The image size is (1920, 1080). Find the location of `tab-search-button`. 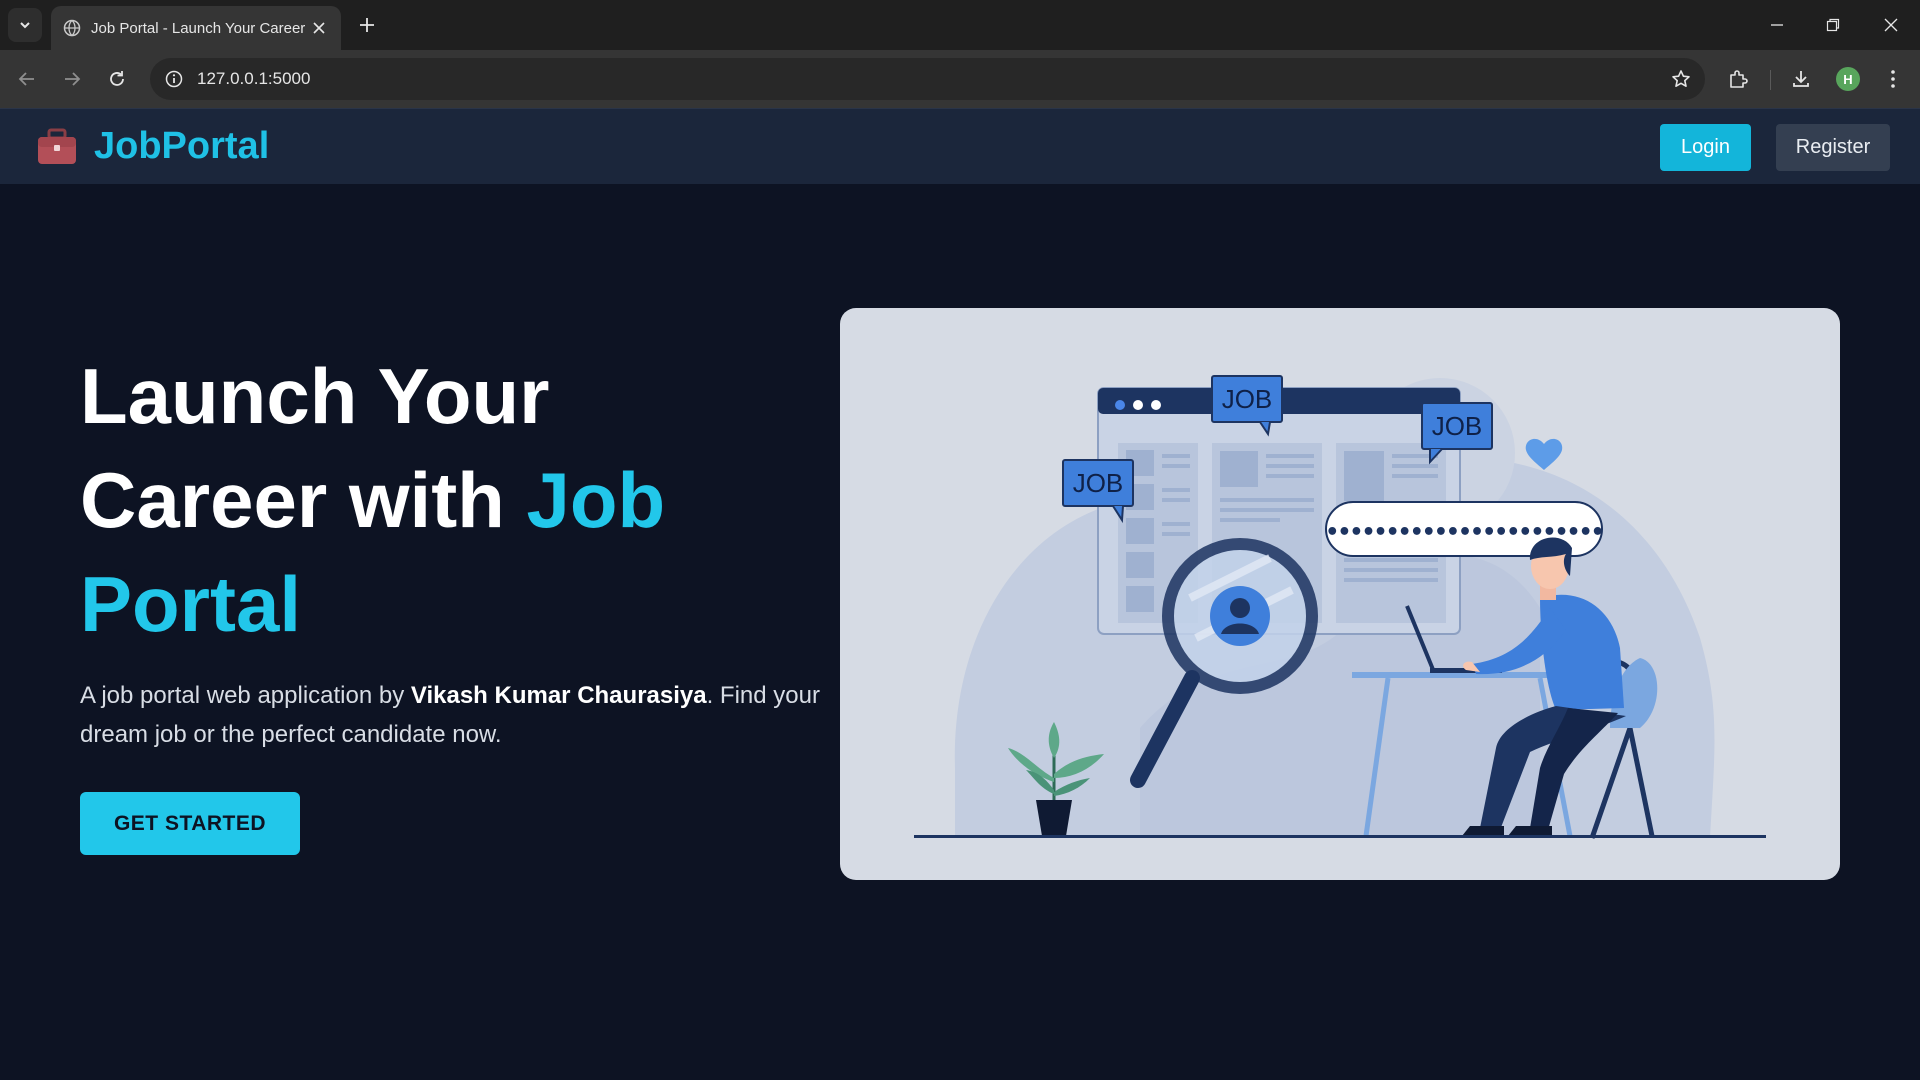

tab-search-button is located at coordinates (25, 25).